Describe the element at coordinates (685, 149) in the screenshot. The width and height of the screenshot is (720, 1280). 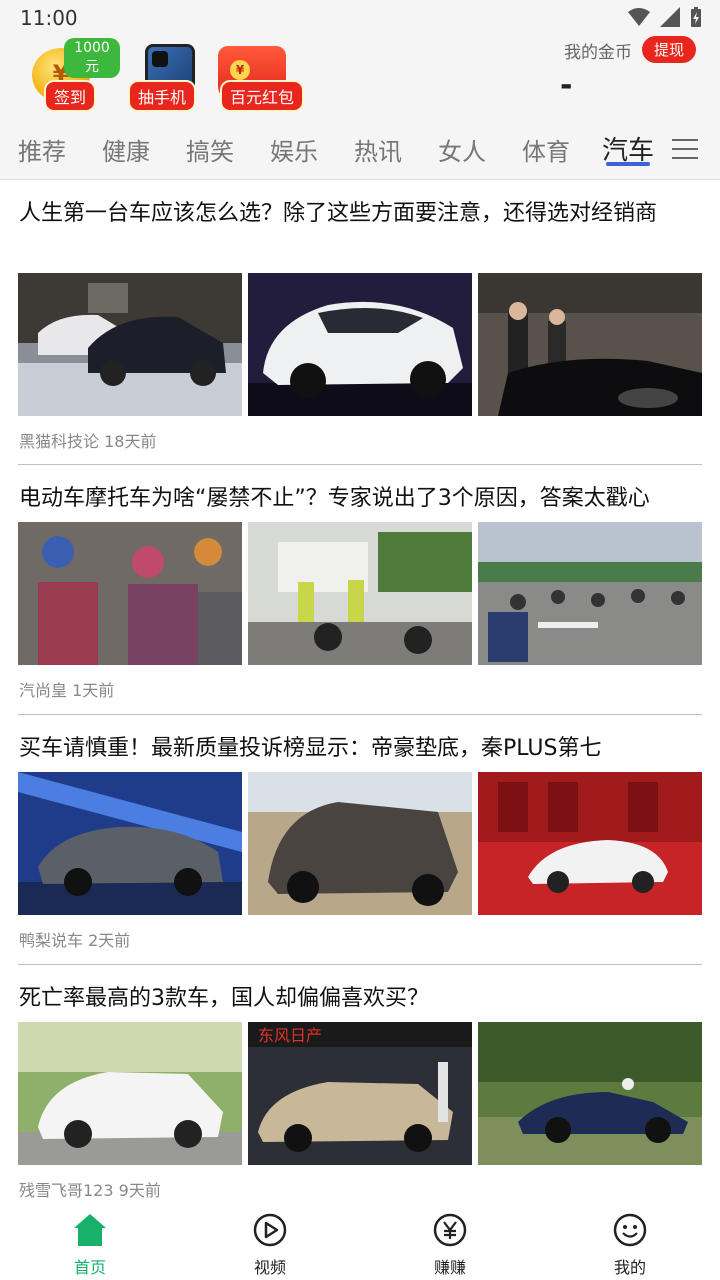
I see `menu-icon` at that location.